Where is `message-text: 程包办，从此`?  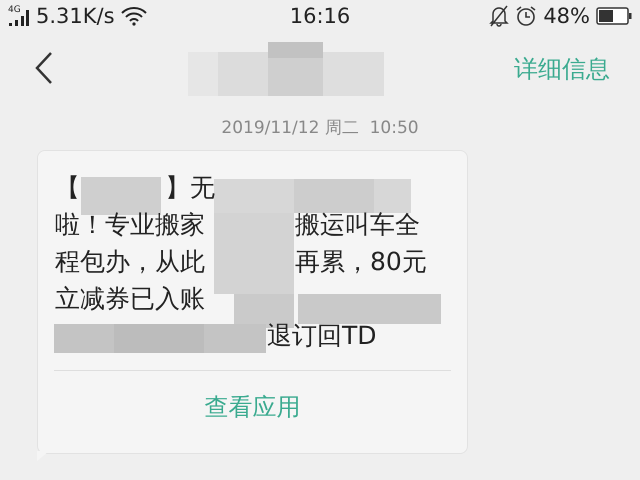 message-text: 程包办，从此 is located at coordinates (130, 262).